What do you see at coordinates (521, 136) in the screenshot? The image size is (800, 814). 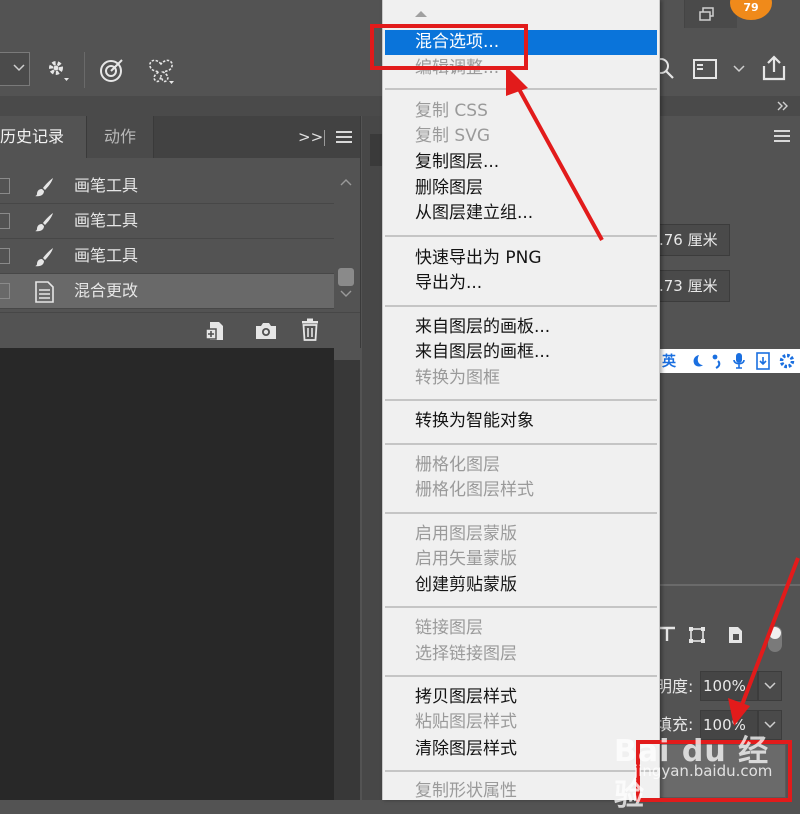 I see `menu-item-copy-svg: 复制 SVG` at bounding box center [521, 136].